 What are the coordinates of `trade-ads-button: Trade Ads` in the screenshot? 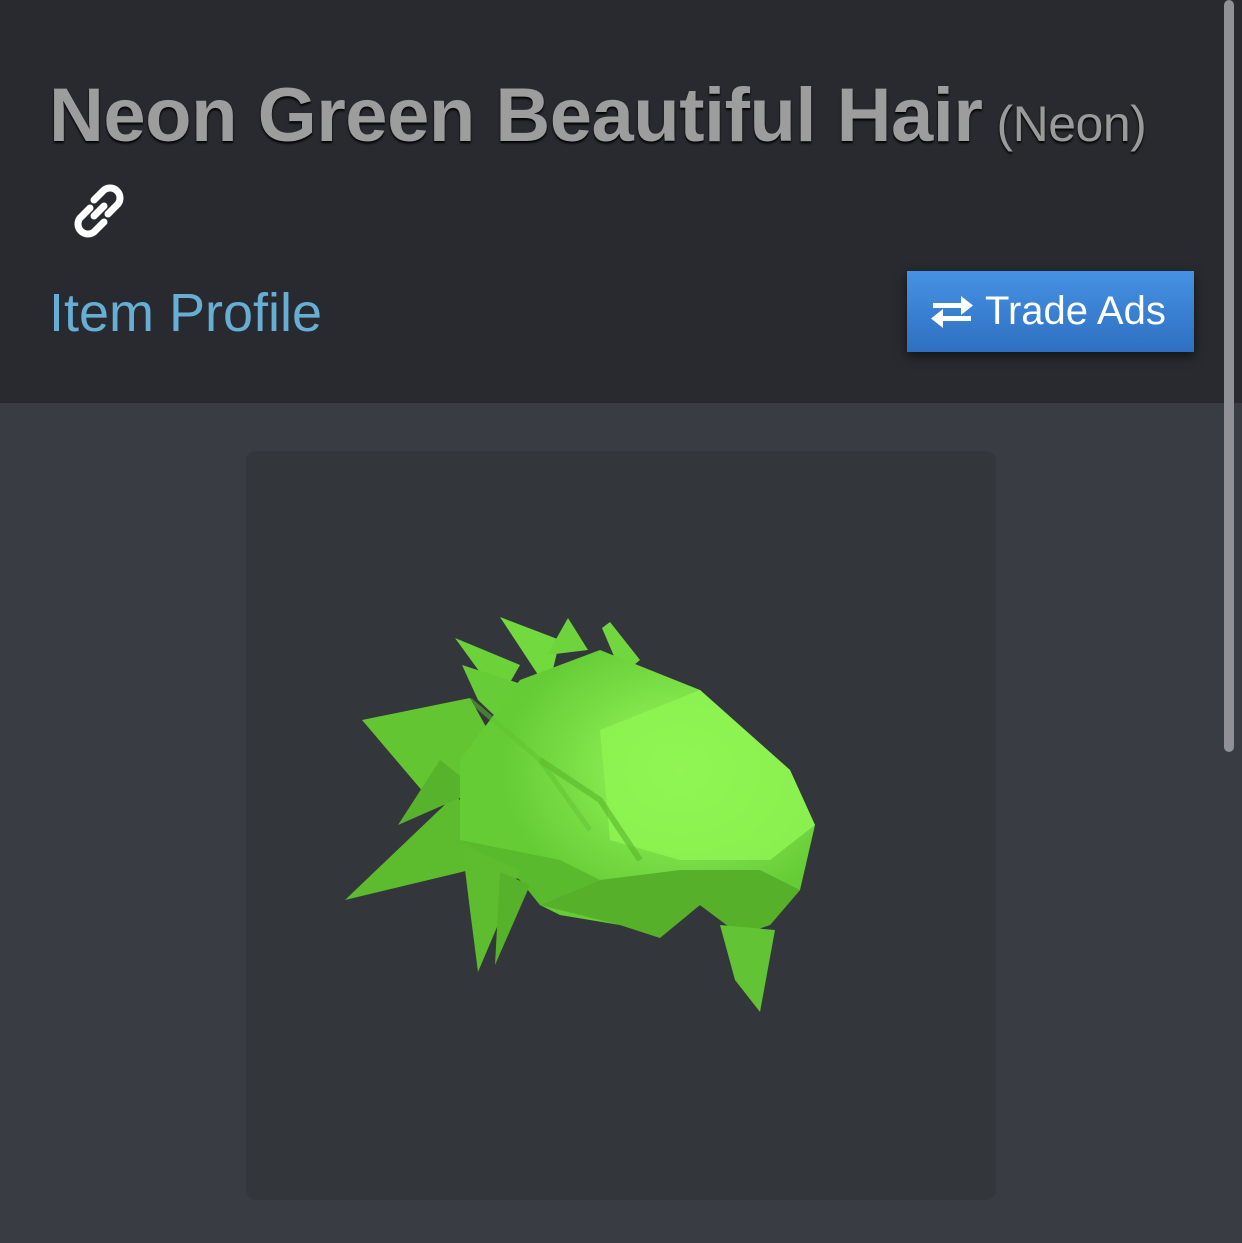 It's located at (1050, 311).